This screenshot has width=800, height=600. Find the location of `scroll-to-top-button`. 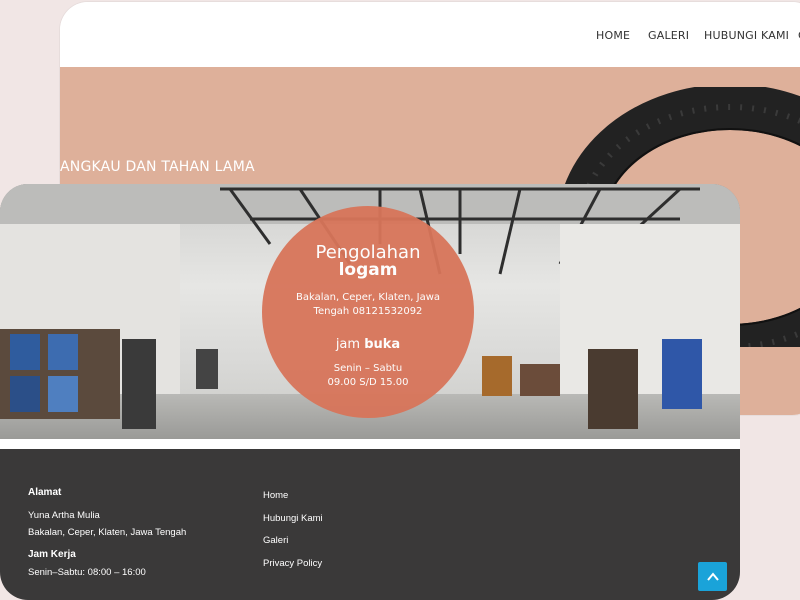

scroll-to-top-button is located at coordinates (712, 576).